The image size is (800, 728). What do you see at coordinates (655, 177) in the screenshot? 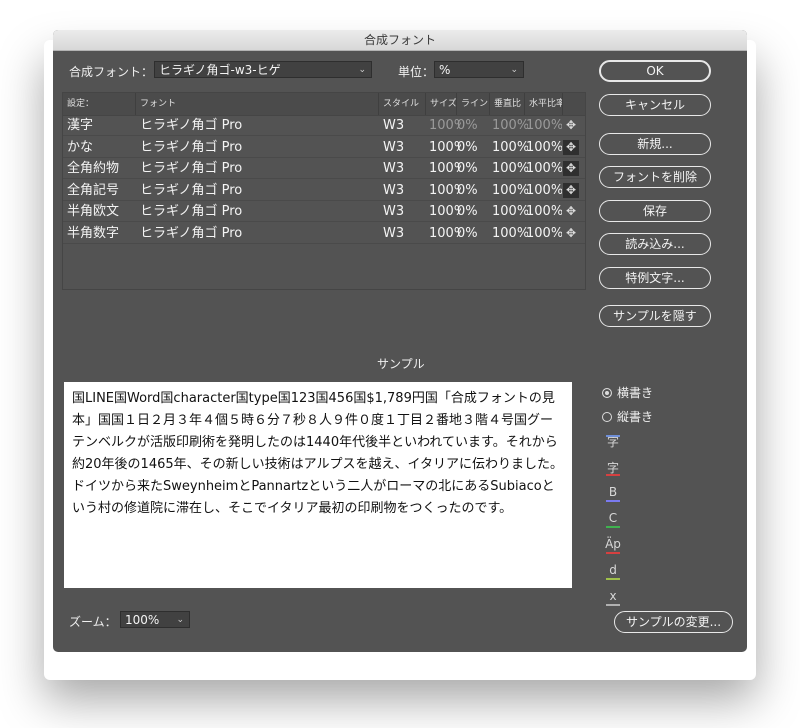
I see `delete-font-button: フォントを削除` at bounding box center [655, 177].